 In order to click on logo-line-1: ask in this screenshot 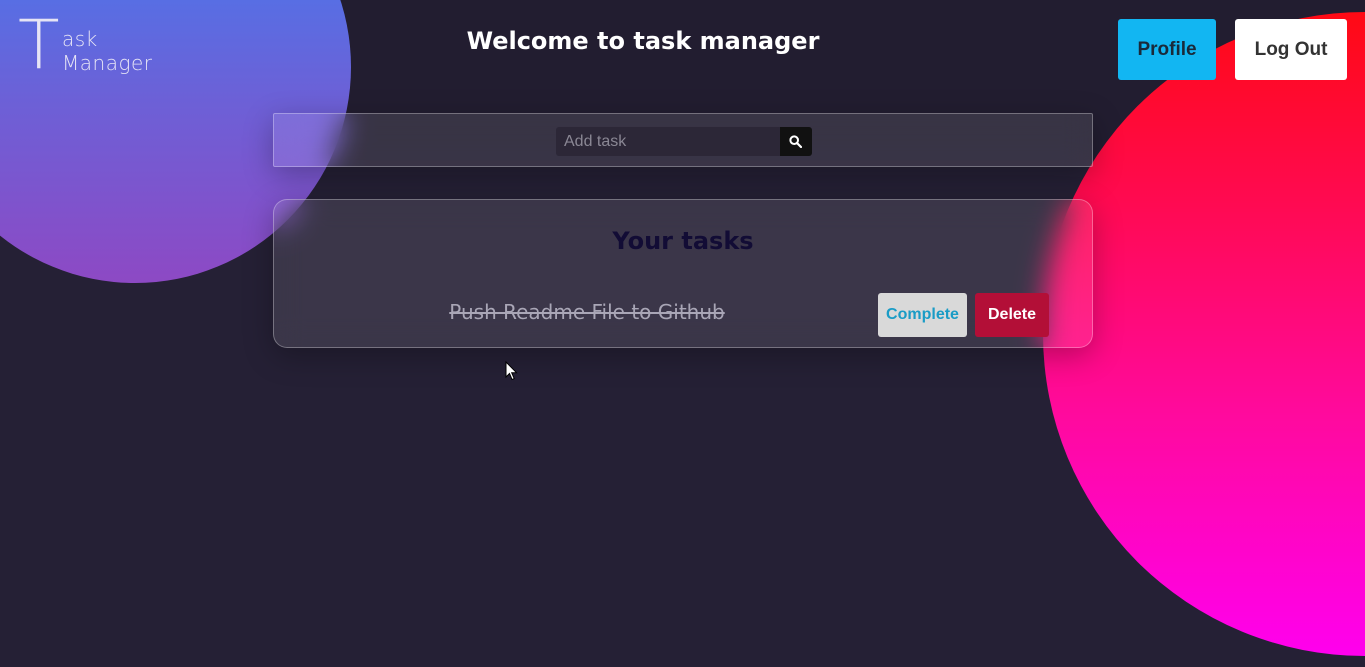, I will do `click(80, 39)`.